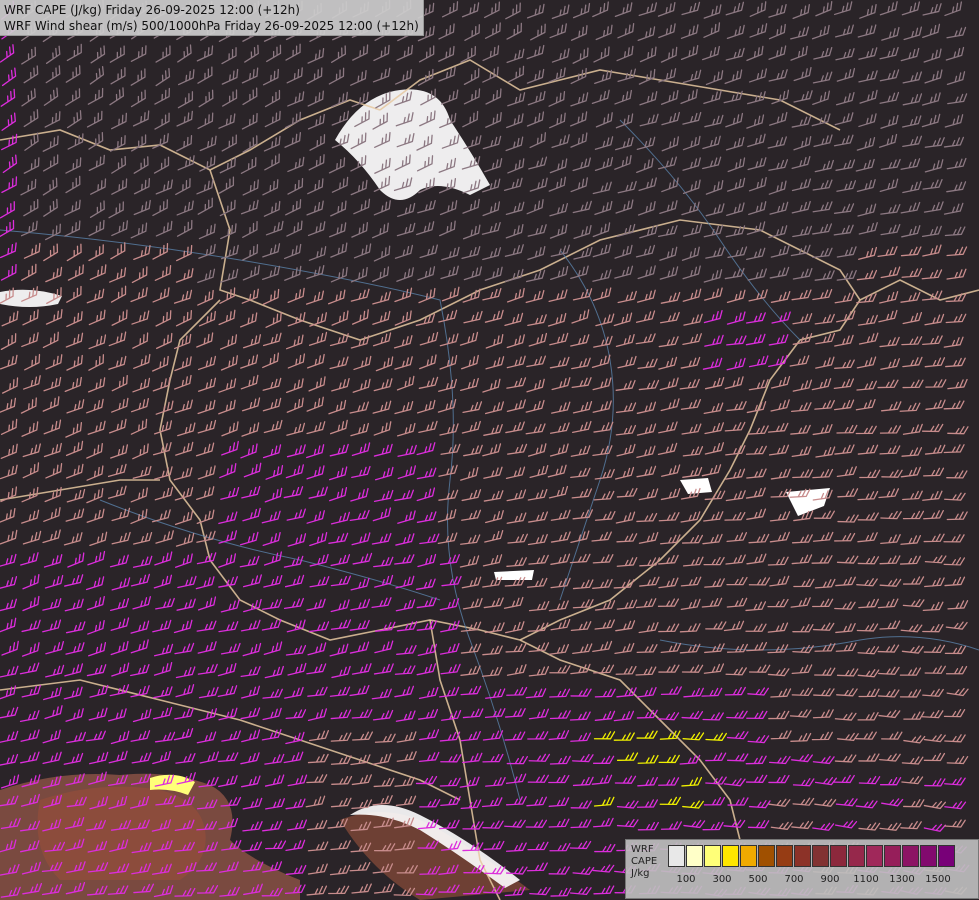 The width and height of the screenshot is (979, 900). Describe the element at coordinates (794, 879) in the screenshot. I see `legend-tick: 700` at that location.